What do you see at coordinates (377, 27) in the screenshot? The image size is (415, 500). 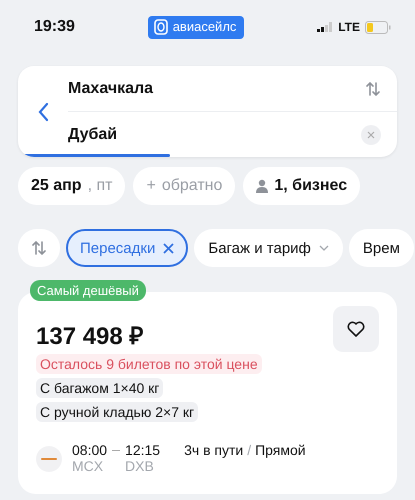 I see `battery-icon` at bounding box center [377, 27].